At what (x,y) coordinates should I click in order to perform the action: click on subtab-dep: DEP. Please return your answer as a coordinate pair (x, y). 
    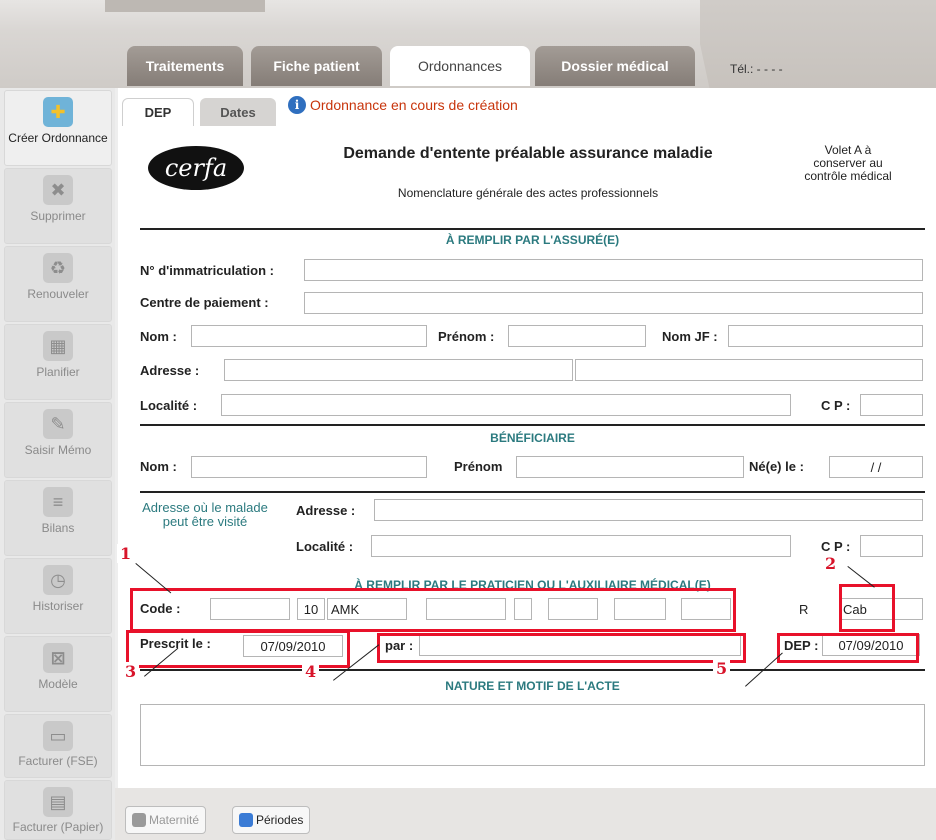
    Looking at the image, I should click on (158, 112).